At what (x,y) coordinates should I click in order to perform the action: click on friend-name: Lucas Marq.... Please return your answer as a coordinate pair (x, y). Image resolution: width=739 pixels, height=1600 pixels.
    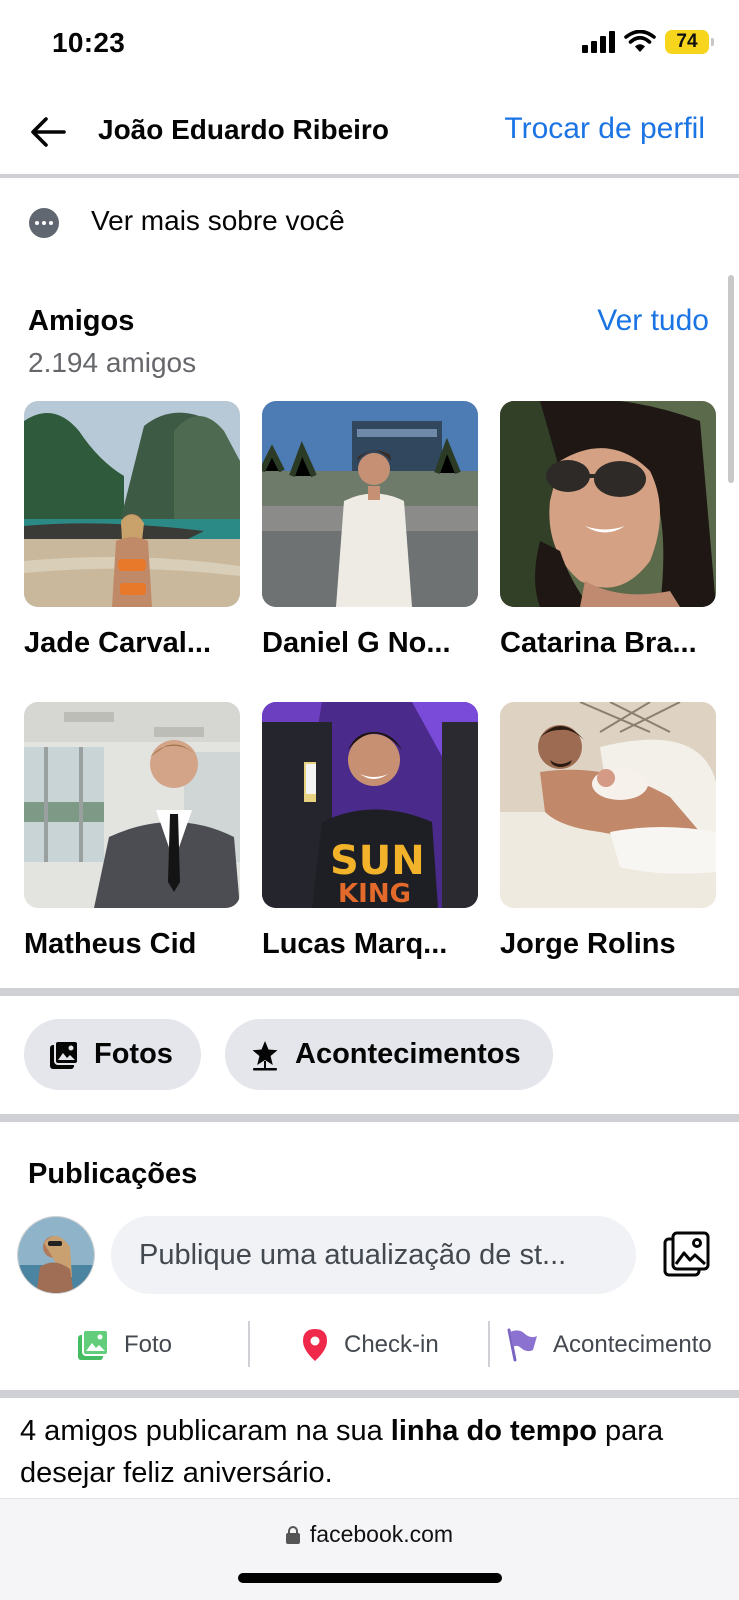
    Looking at the image, I should click on (370, 944).